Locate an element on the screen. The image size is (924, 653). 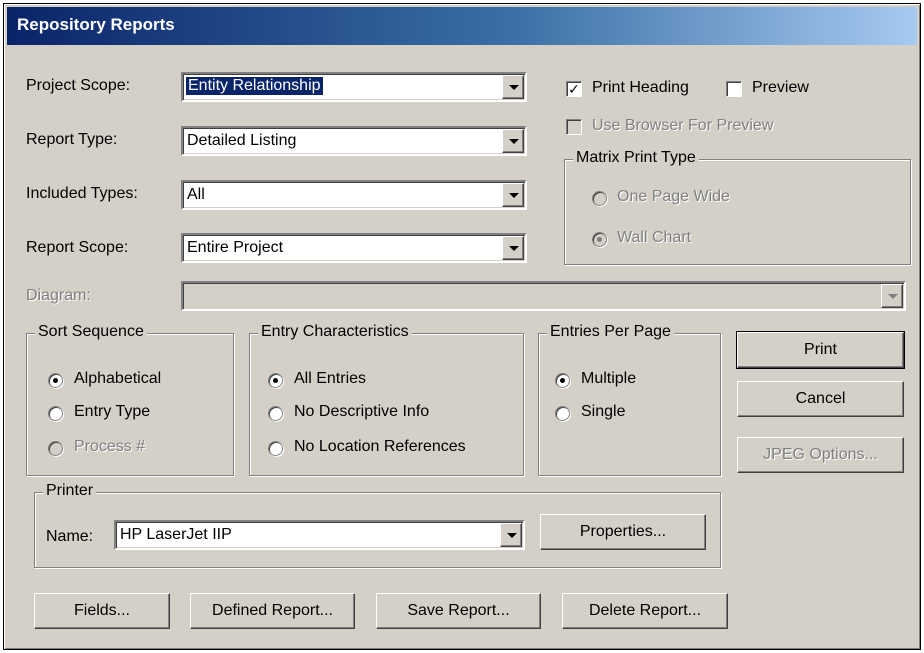
included-types-combo: All is located at coordinates (354, 195).